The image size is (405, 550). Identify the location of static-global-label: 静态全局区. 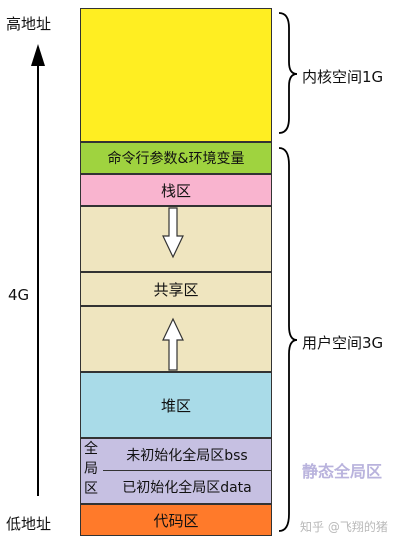
(342, 471).